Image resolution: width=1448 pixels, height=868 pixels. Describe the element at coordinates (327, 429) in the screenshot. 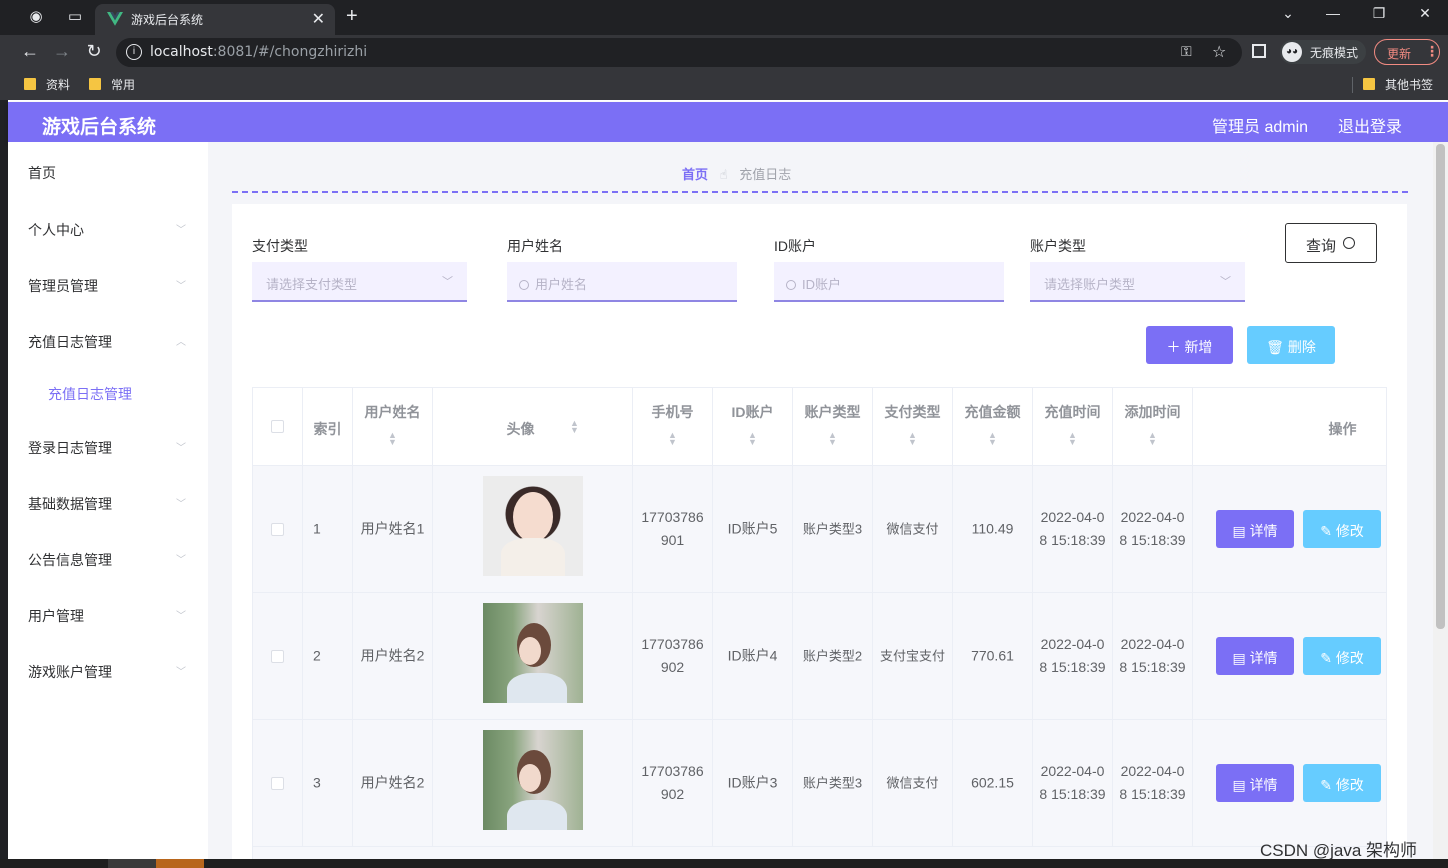

I see `header-index: 索引` at that location.